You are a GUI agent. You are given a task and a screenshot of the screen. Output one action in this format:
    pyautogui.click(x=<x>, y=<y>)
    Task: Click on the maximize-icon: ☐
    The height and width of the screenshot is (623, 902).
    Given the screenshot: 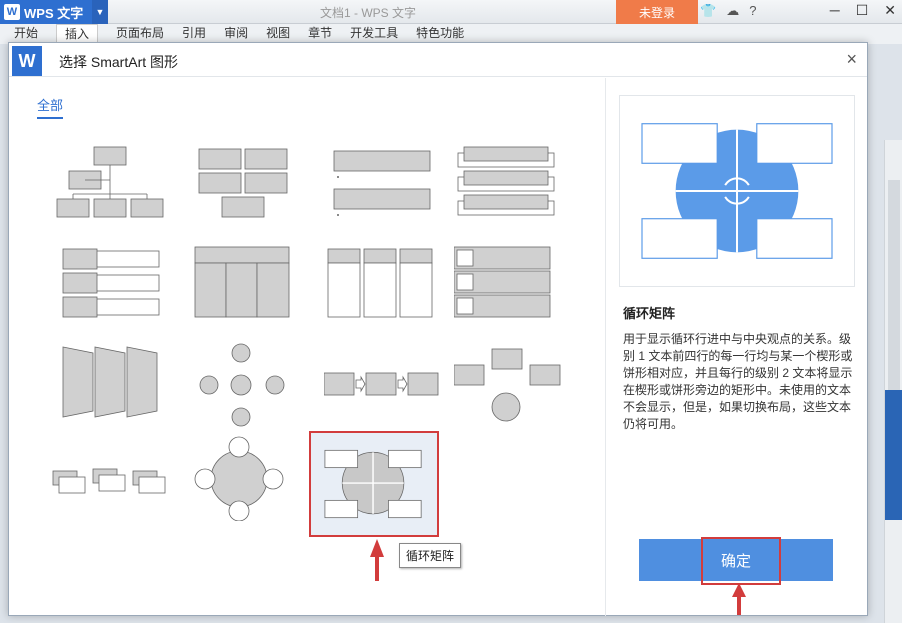 What is the action you would take?
    pyautogui.click(x=862, y=10)
    